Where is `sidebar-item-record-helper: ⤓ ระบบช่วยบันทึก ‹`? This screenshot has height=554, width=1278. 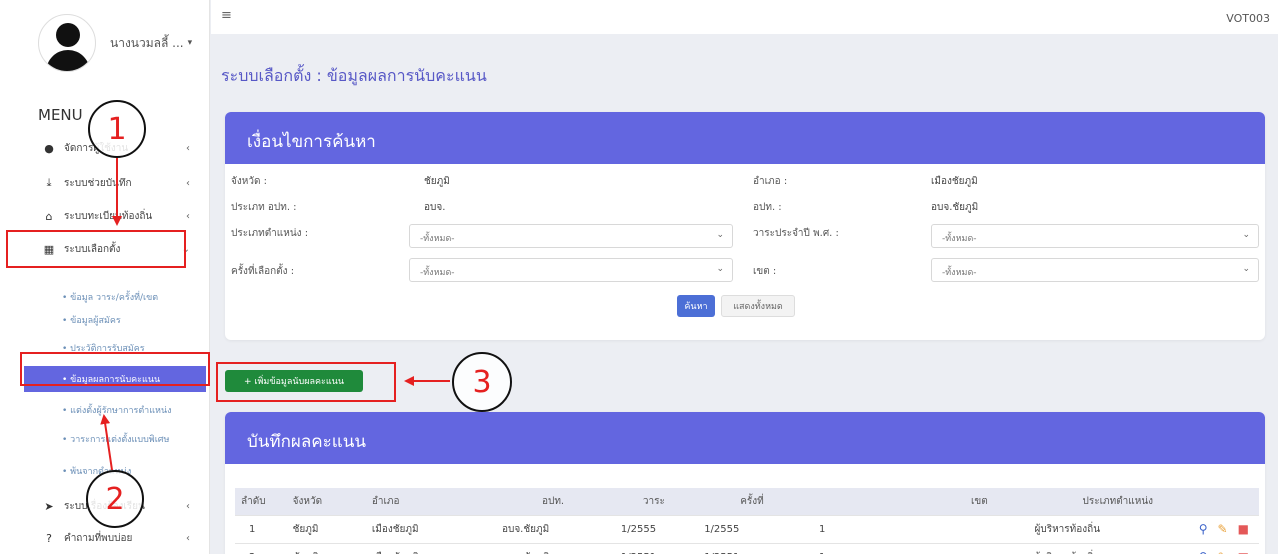
sidebar-item-record-helper: ⤓ ระบบช่วยบันทึก ‹ is located at coordinates (105, 183).